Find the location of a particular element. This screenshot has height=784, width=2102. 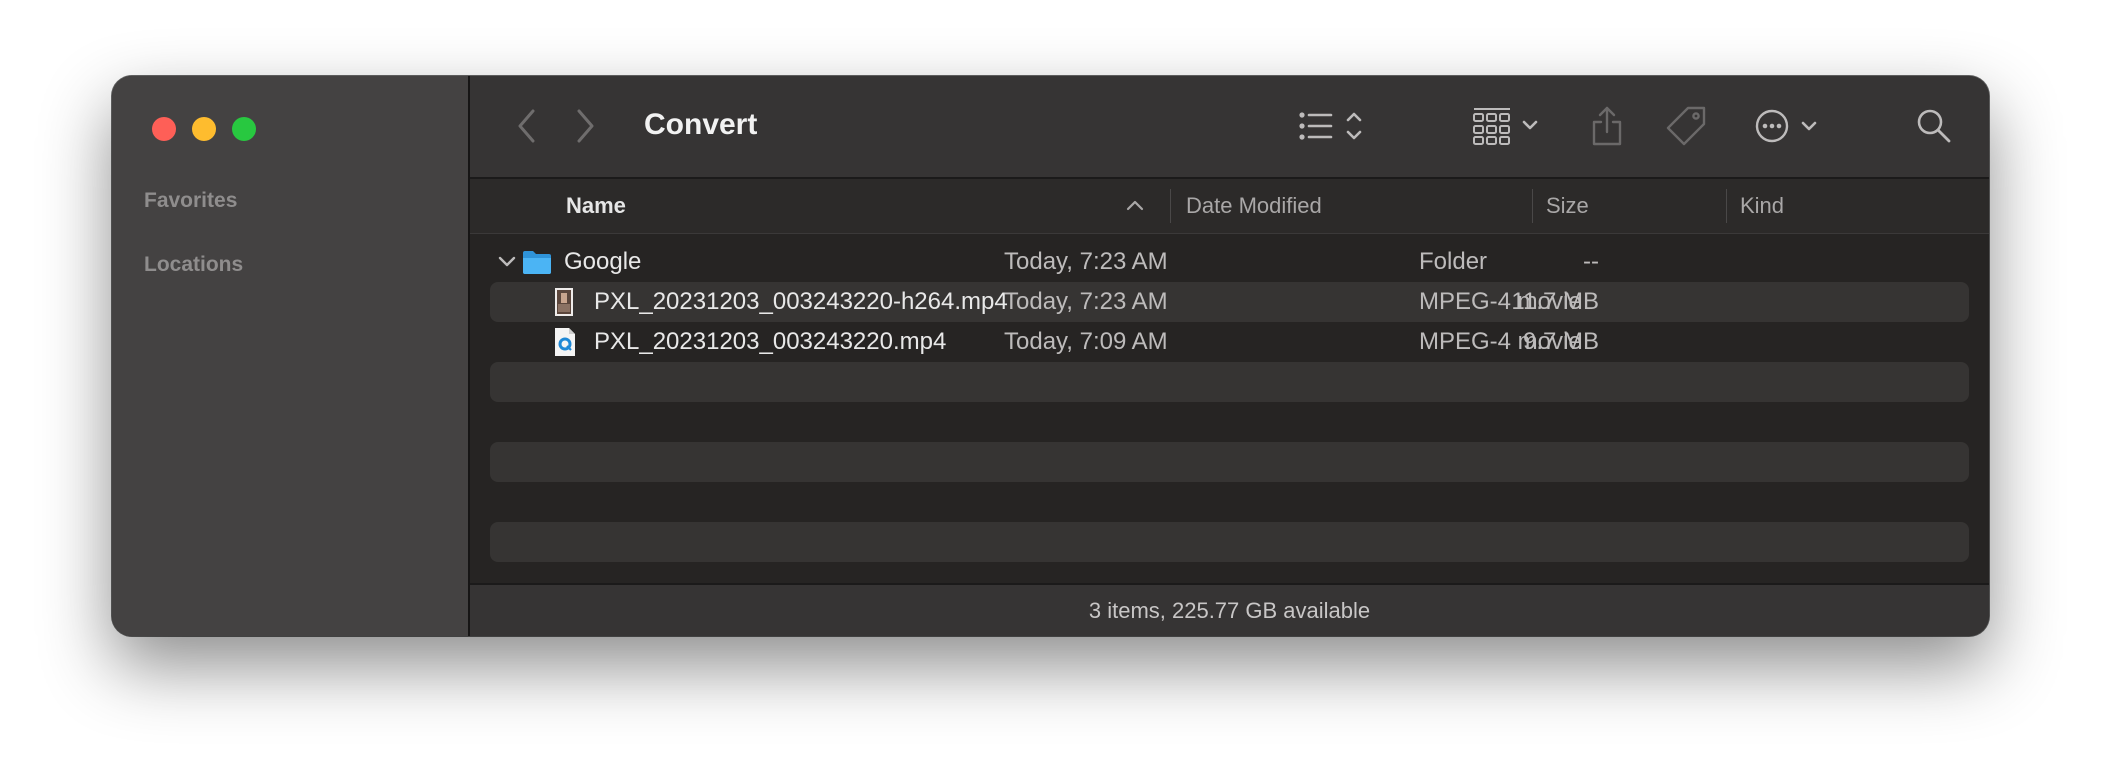

tag-icon is located at coordinates (1686, 126).